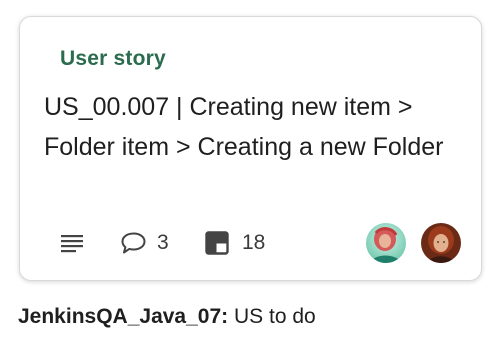 This screenshot has width=500, height=347. Describe the element at coordinates (274, 316) in the screenshot. I see `board-status: US to do` at that location.